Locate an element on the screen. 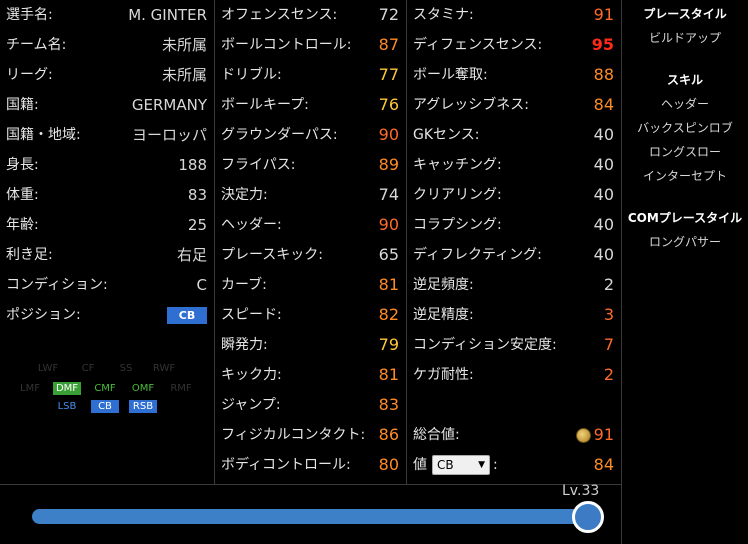  profile-value: 右足 is located at coordinates (191, 255).